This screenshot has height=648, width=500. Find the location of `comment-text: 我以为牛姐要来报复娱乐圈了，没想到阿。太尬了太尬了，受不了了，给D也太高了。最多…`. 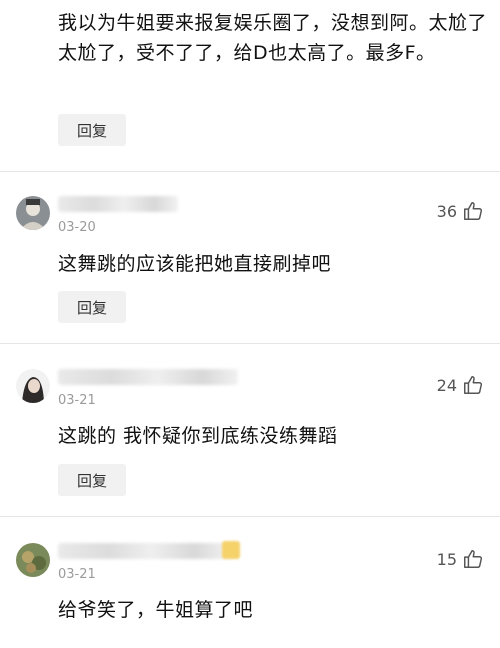

comment-text: 我以为牛姐要来报复娱乐圈了，没想到阿。太尬了太尬了，受不了了，给D也太高了。最多… is located at coordinates (273, 38).